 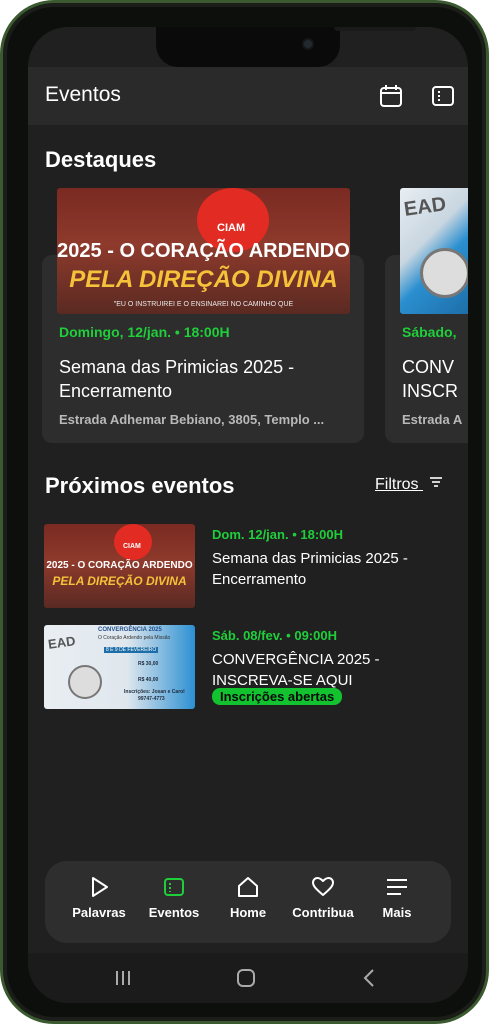 I want to click on banner-dial, so click(x=444, y=273).